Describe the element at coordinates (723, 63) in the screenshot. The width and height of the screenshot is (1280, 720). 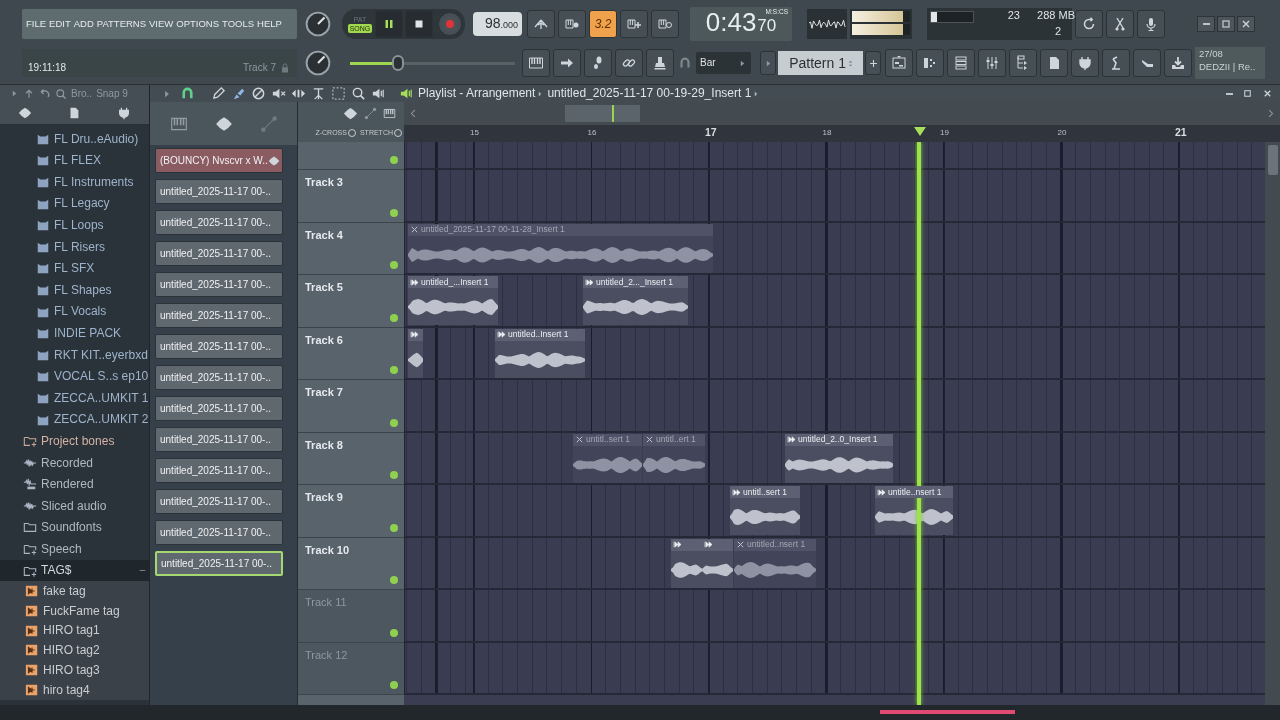
I see `snap-dropdown: Bar` at that location.